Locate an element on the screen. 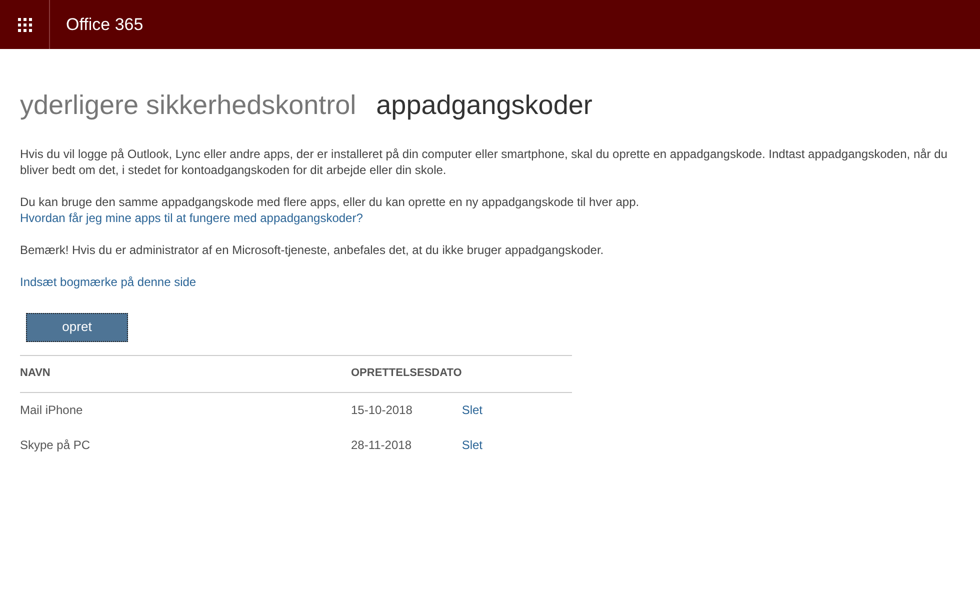 This screenshot has width=980, height=614. page-title: appadgangskoder is located at coordinates (484, 105).